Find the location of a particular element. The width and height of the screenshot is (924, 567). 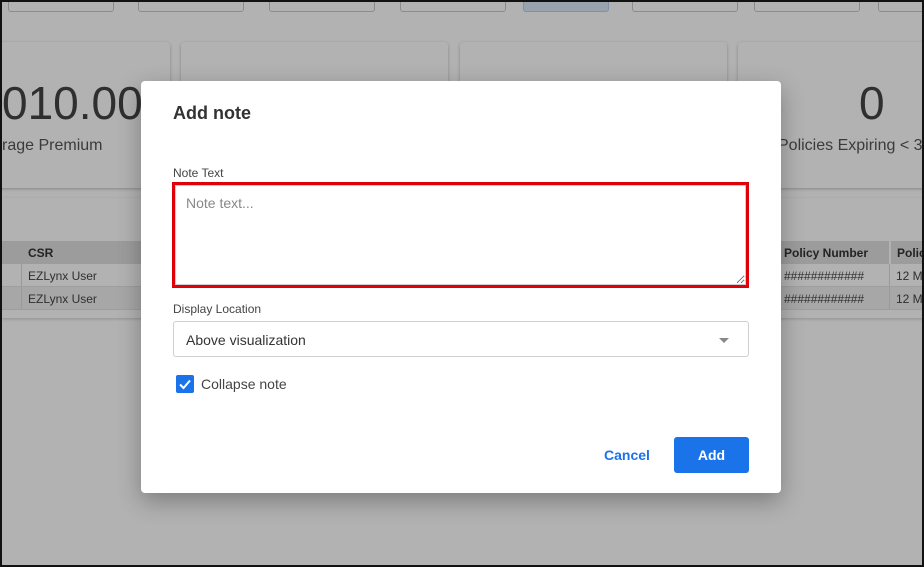

collapse-note-label: Collapse note is located at coordinates (244, 384).